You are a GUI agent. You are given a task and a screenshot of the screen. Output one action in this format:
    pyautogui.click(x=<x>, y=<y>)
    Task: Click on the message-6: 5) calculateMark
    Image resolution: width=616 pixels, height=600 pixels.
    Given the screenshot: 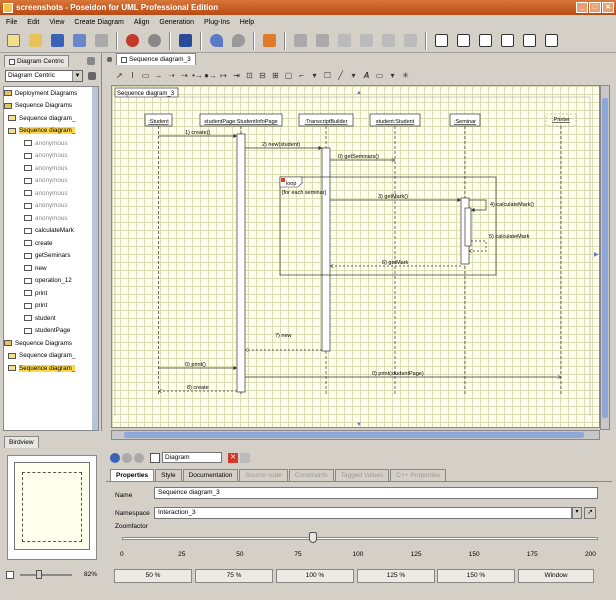 What is the action you would take?
    pyautogui.click(x=499, y=242)
    